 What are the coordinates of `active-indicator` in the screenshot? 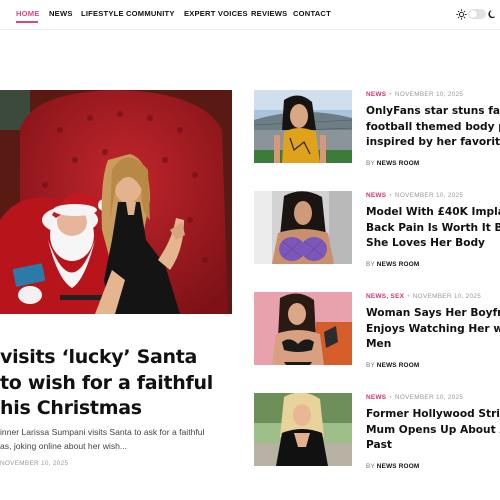 It's located at (27, 22).